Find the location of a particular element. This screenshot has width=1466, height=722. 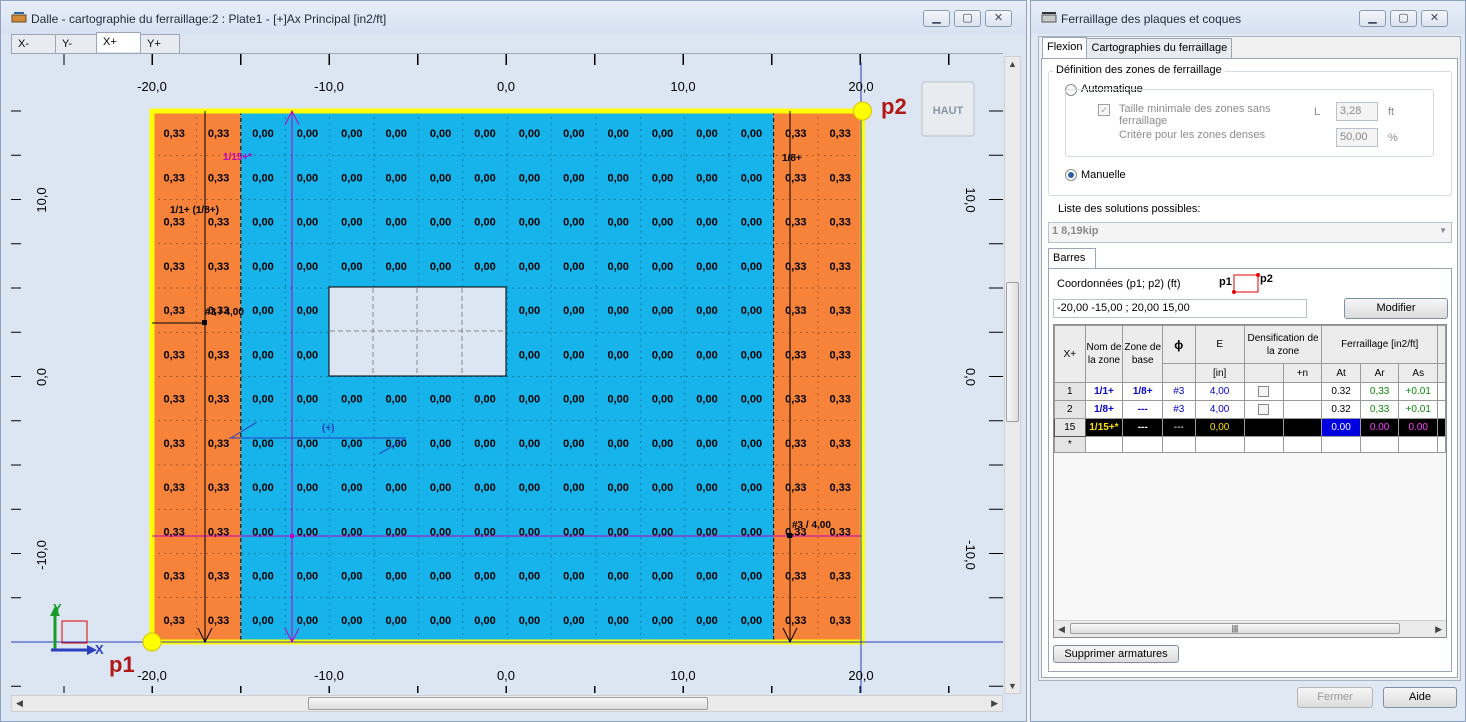

dialog-minimize-button: ▁ is located at coordinates (1372, 18).